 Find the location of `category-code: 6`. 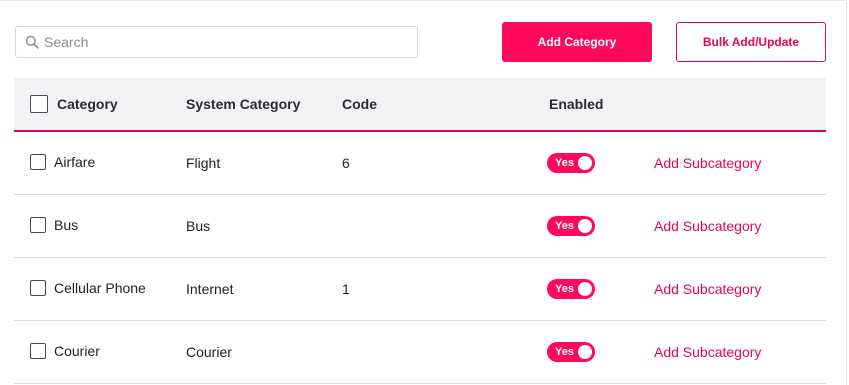

category-code: 6 is located at coordinates (346, 163).